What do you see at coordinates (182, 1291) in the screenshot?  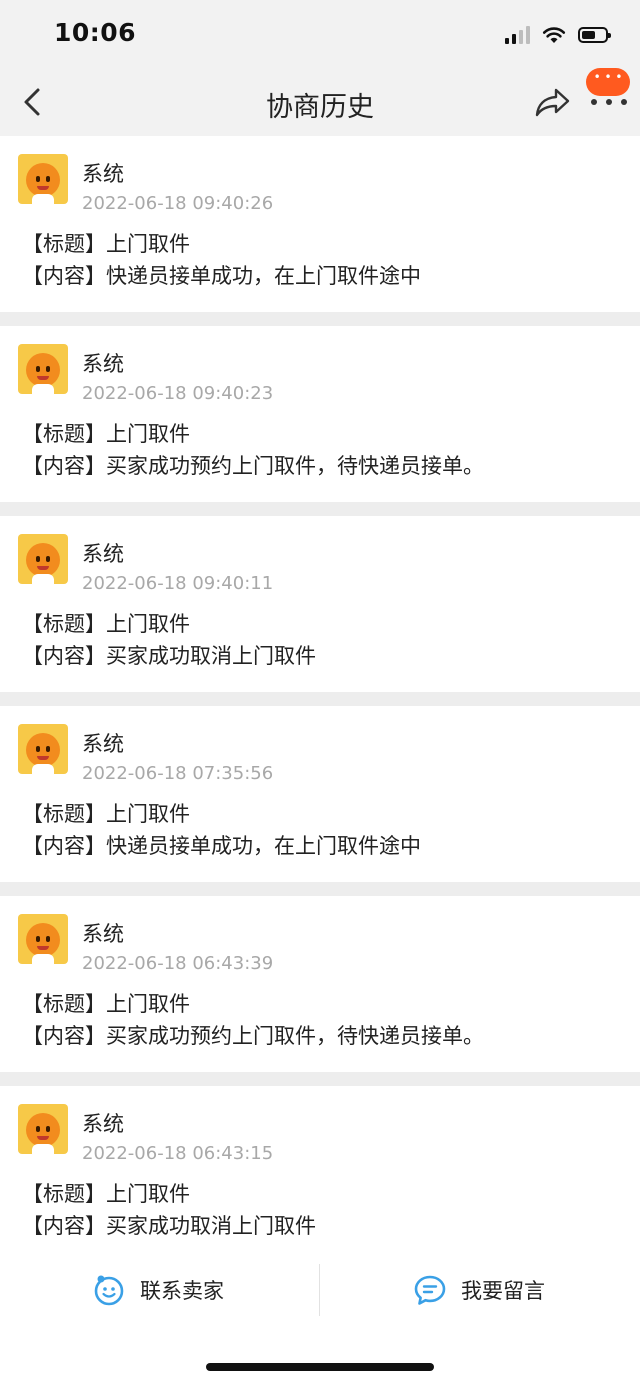 I see `contact-seller-label: 联系卖家` at bounding box center [182, 1291].